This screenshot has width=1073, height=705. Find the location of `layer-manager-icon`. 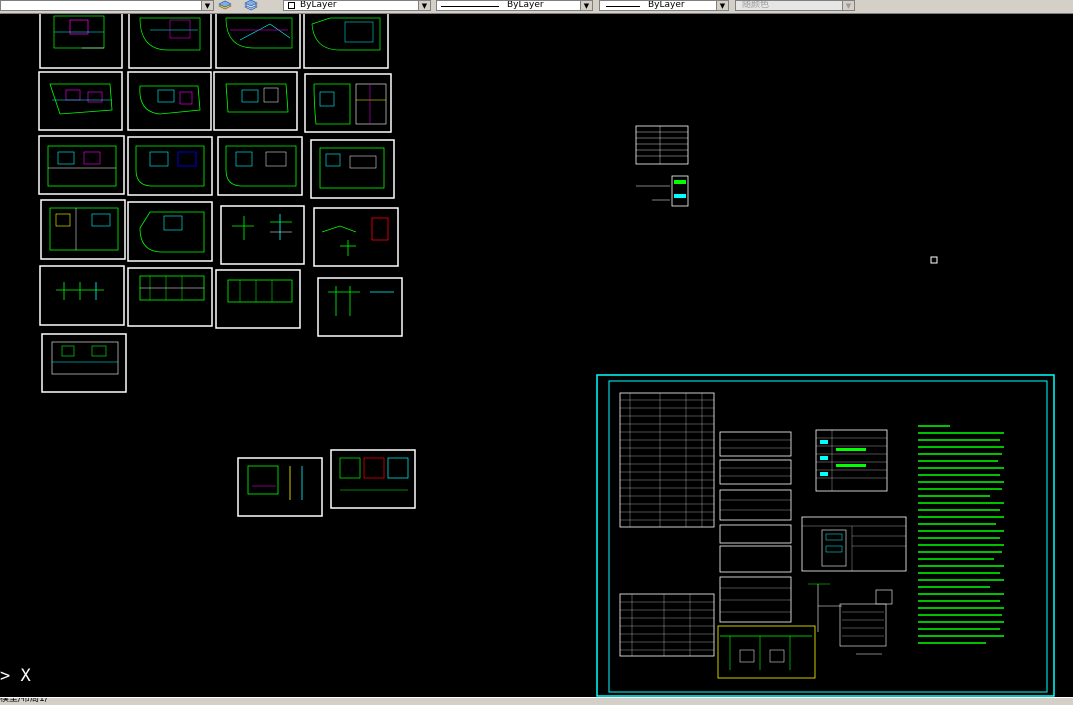

layer-manager-icon is located at coordinates (225, 5).